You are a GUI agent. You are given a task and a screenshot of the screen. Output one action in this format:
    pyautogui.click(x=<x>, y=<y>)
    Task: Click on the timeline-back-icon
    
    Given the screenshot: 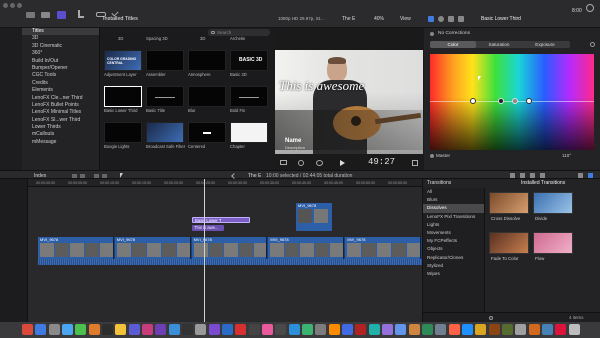 What is the action you would take?
    pyautogui.click(x=234, y=175)
    